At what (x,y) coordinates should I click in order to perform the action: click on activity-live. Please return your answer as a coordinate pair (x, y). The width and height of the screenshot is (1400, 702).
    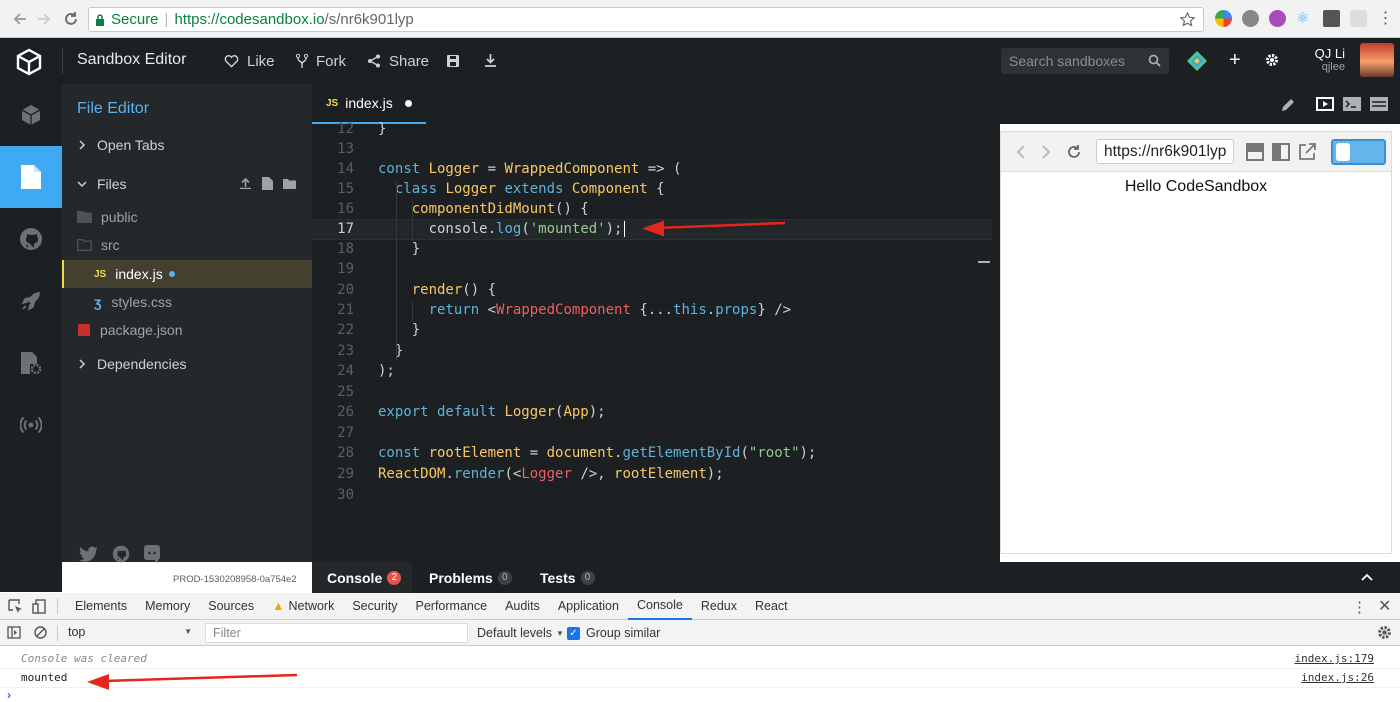
    Looking at the image, I should click on (31, 425).